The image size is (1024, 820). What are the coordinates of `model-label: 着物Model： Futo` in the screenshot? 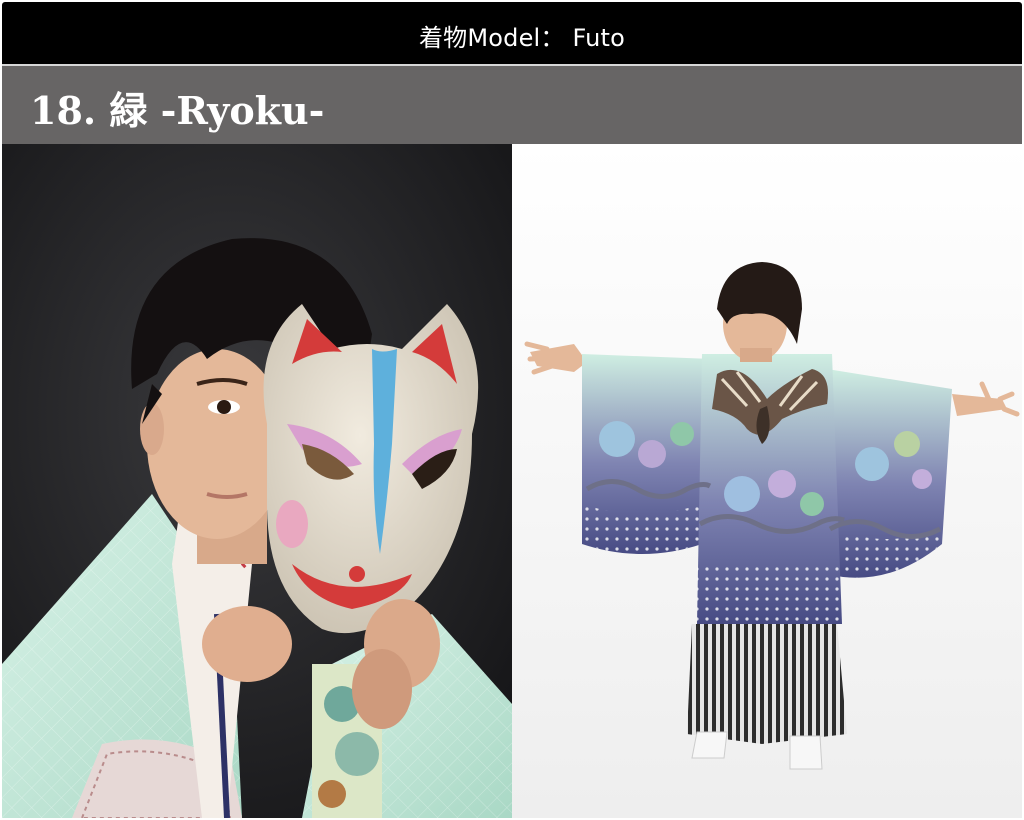 It's located at (522, 38).